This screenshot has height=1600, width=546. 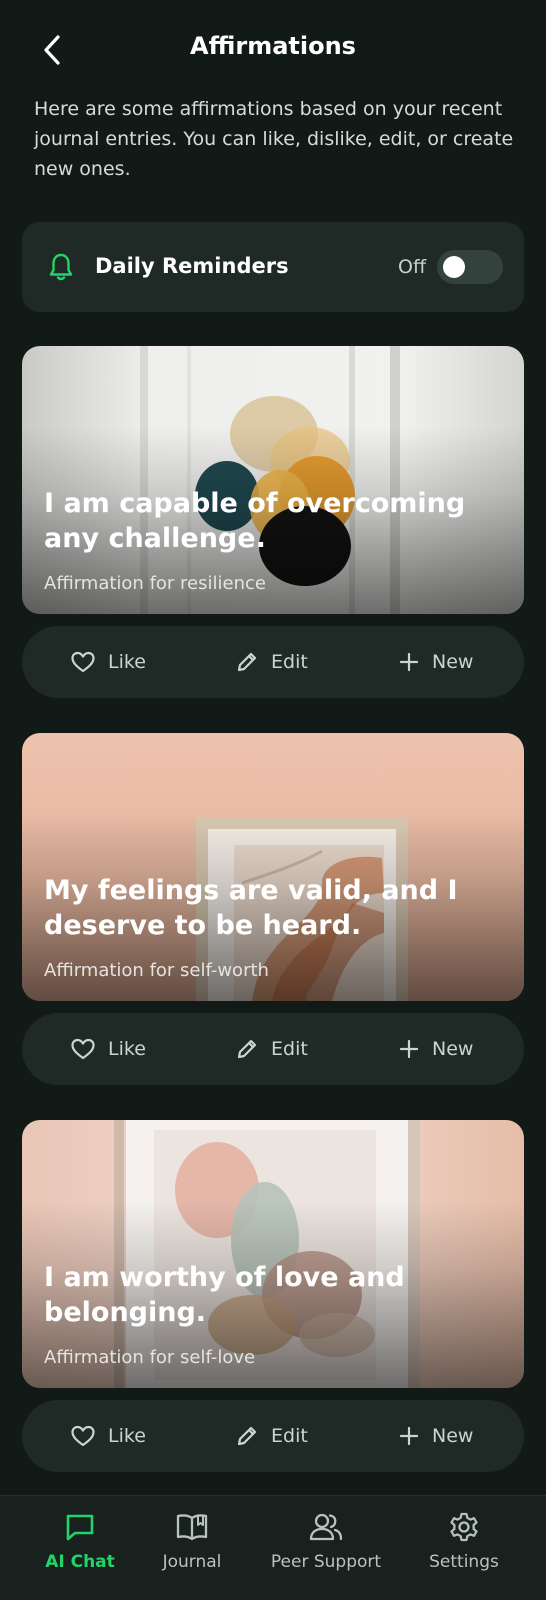 I want to click on daily-reminders-toggle, so click(x=470, y=267).